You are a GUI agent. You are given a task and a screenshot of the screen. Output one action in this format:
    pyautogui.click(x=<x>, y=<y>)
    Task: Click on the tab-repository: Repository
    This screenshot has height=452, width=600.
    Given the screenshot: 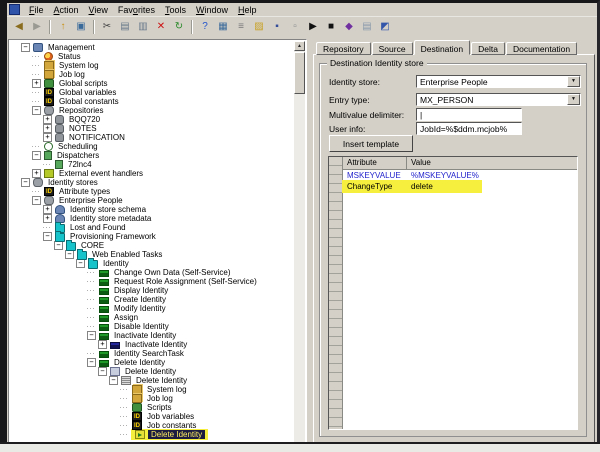 What is the action you would take?
    pyautogui.click(x=343, y=48)
    